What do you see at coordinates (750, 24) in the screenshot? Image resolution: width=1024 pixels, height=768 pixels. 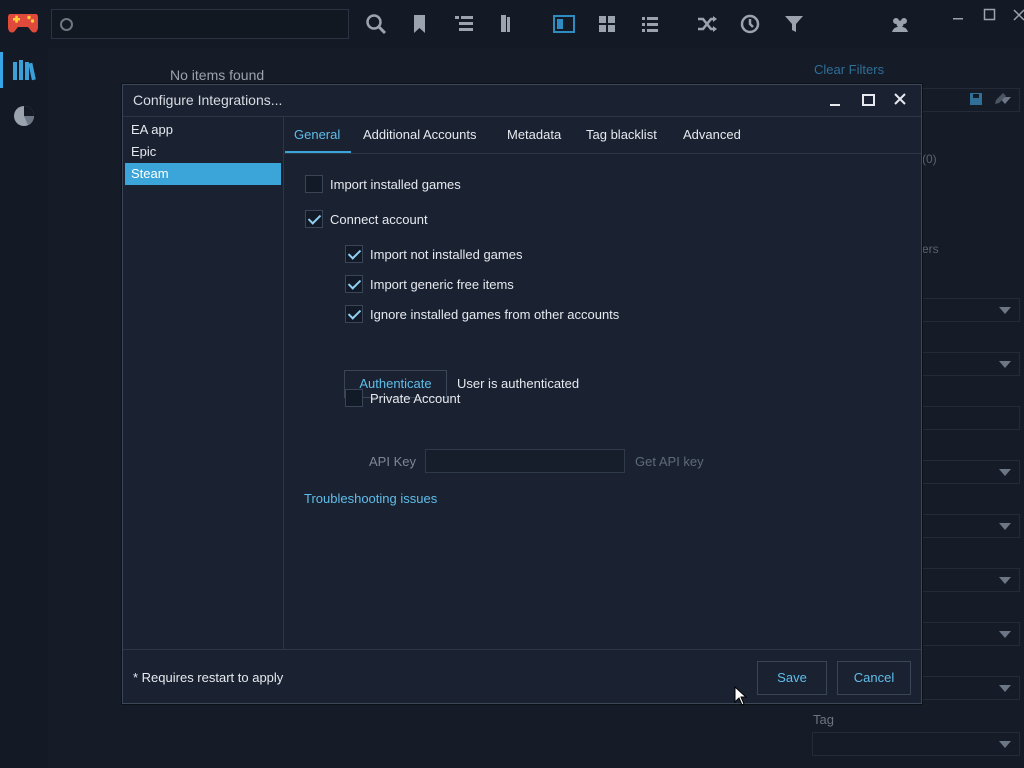 I see `explorer-icon` at bounding box center [750, 24].